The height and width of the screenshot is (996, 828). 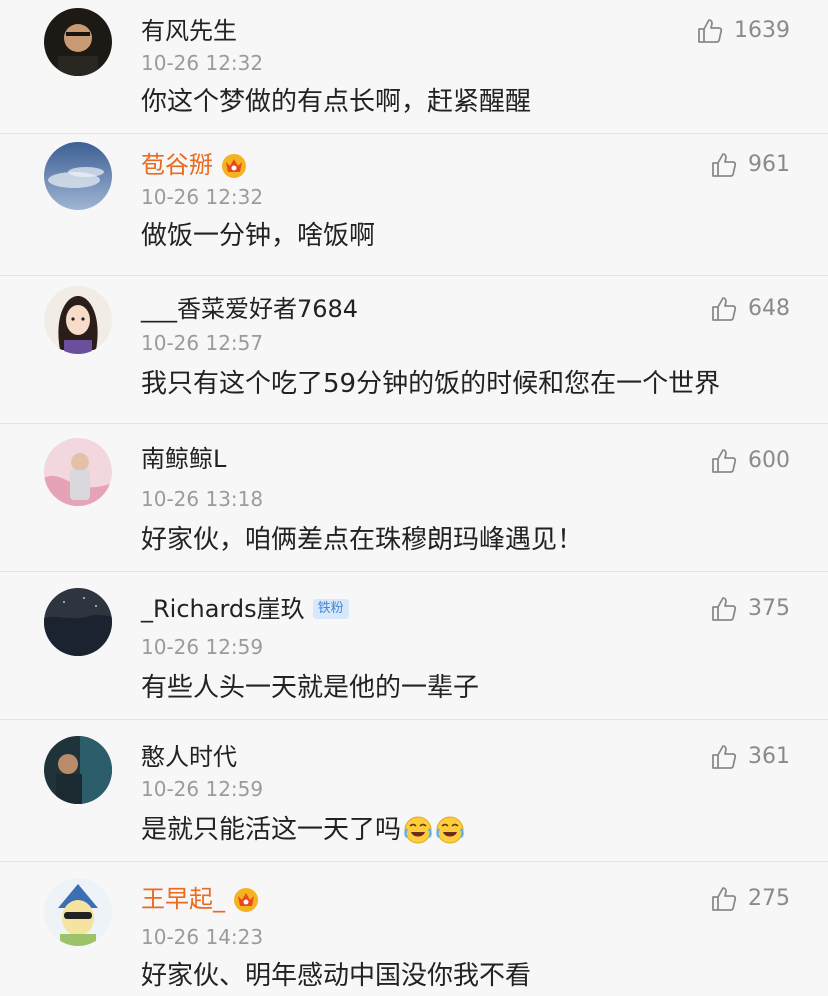 I want to click on like-count: 375, so click(x=769, y=608).